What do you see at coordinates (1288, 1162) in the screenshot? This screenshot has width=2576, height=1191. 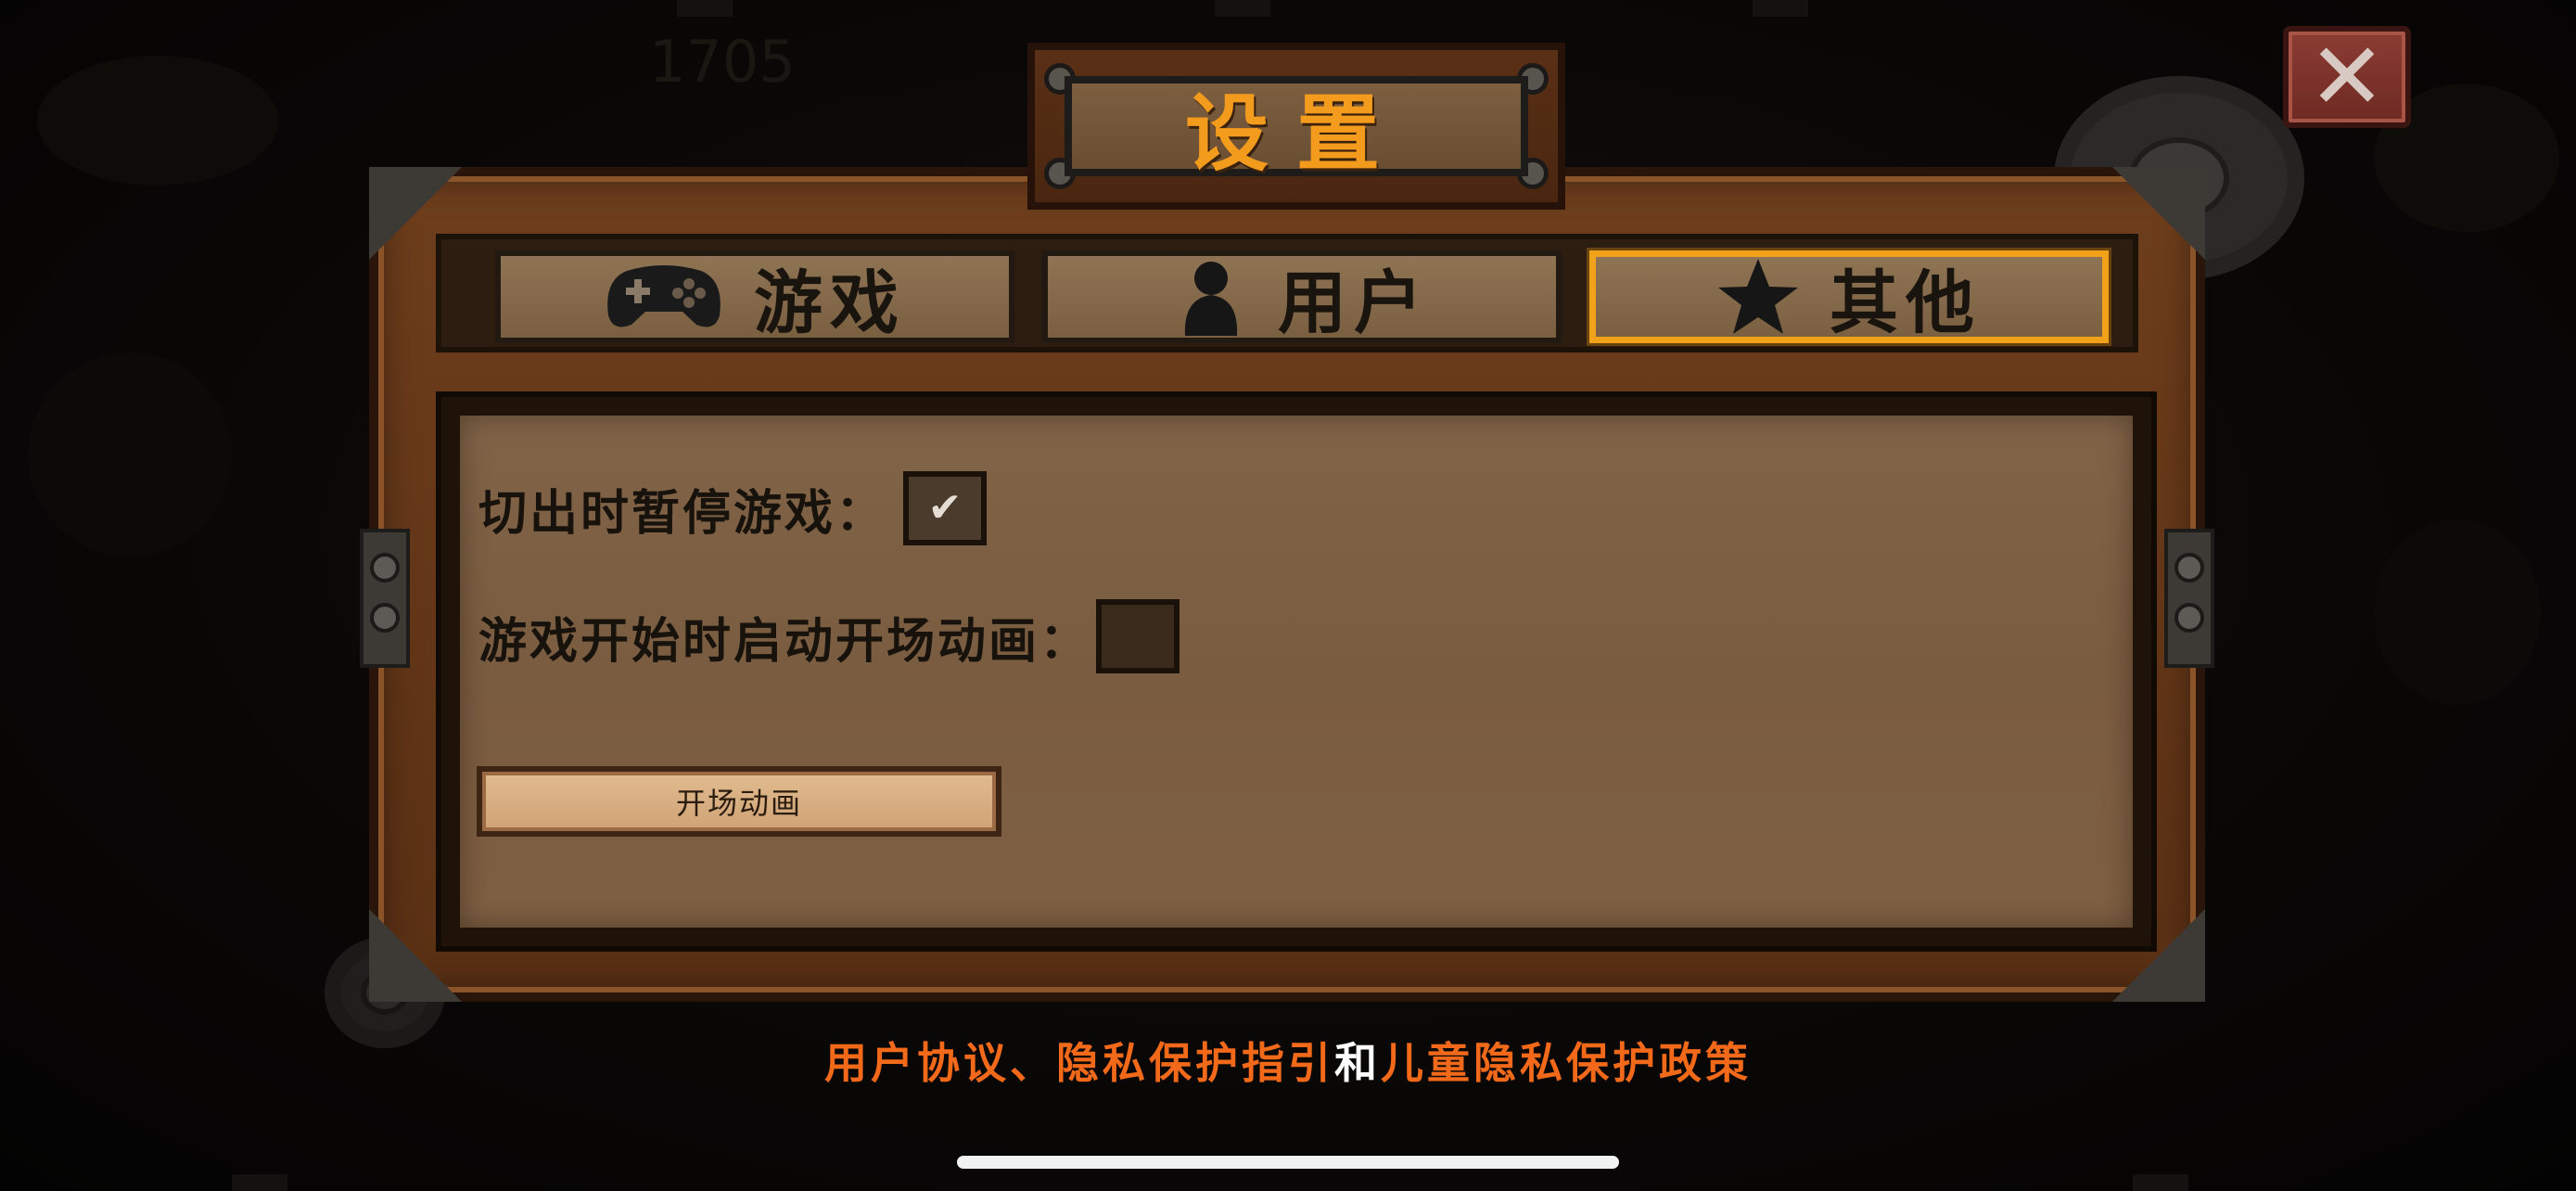 I see `home-indicator` at bounding box center [1288, 1162].